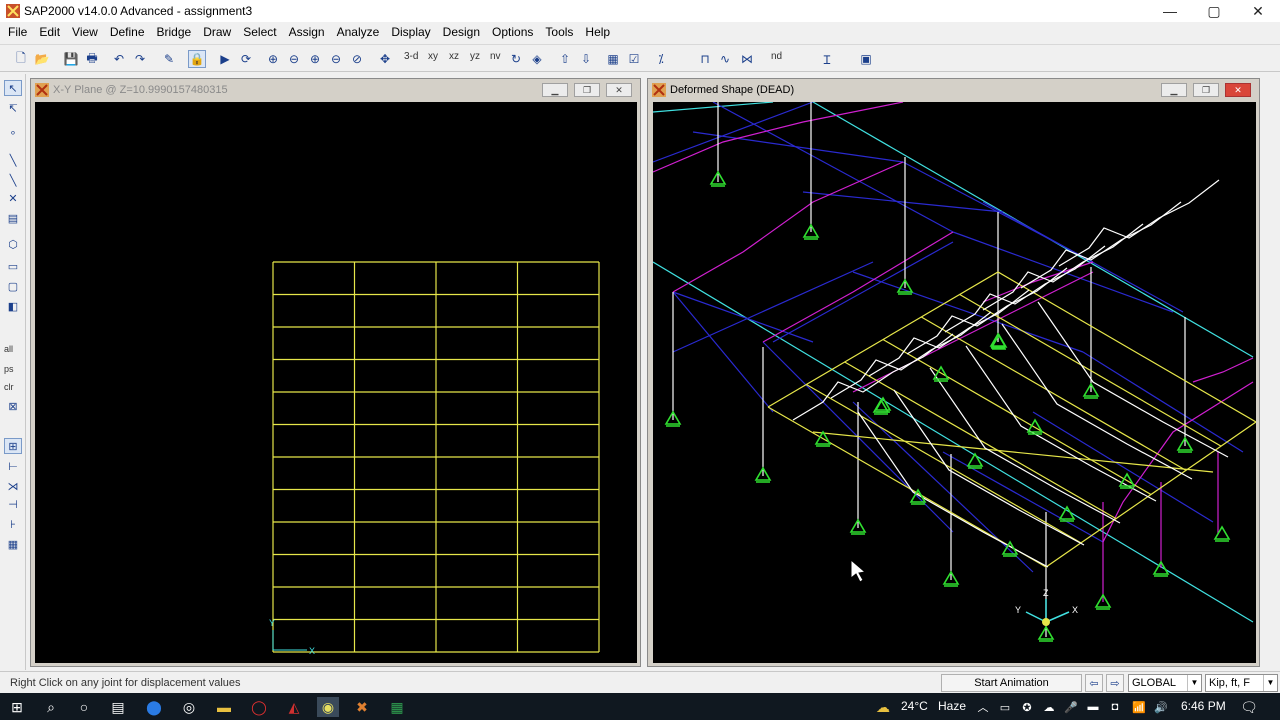 Image resolution: width=1280 pixels, height=720 pixels. I want to click on perspective-icon: ◈, so click(537, 59).